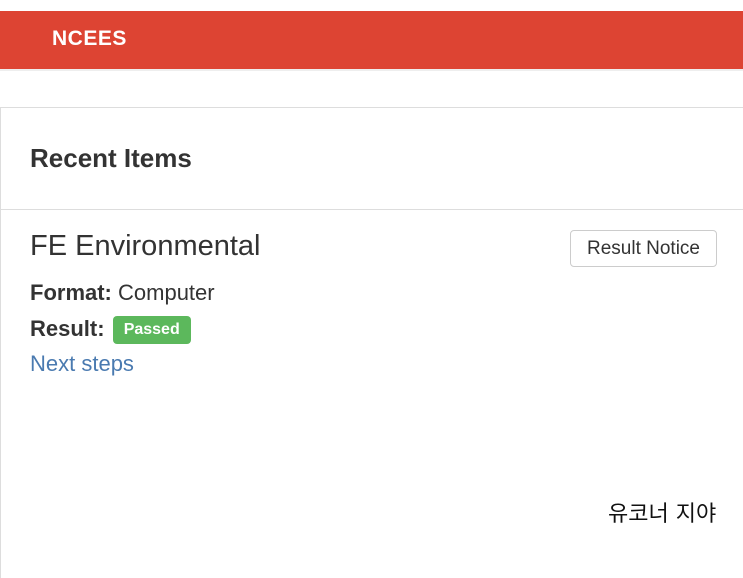  What do you see at coordinates (82, 364) in the screenshot?
I see `next-steps-link: Next steps` at bounding box center [82, 364].